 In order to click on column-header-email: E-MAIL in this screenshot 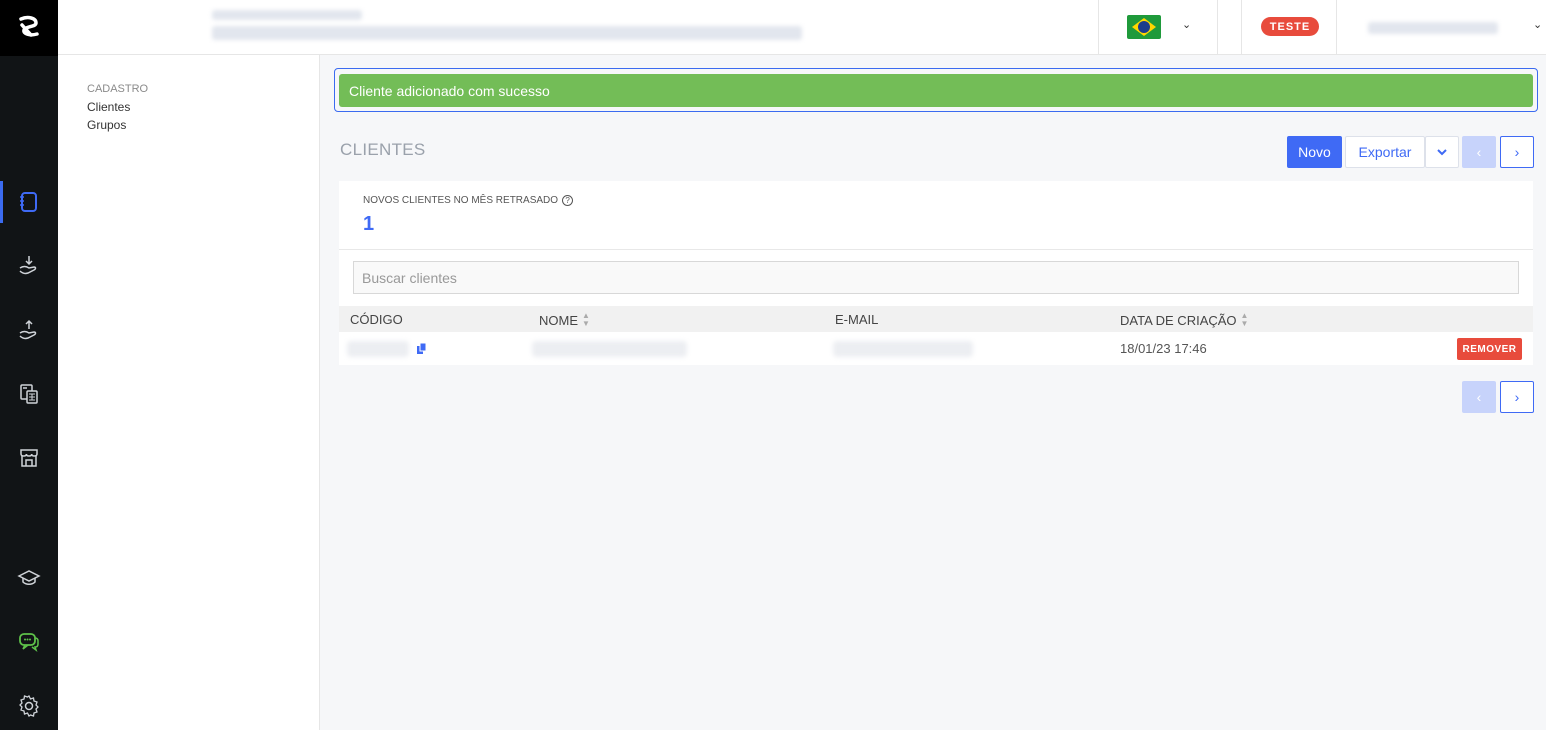, I will do `click(857, 319)`.